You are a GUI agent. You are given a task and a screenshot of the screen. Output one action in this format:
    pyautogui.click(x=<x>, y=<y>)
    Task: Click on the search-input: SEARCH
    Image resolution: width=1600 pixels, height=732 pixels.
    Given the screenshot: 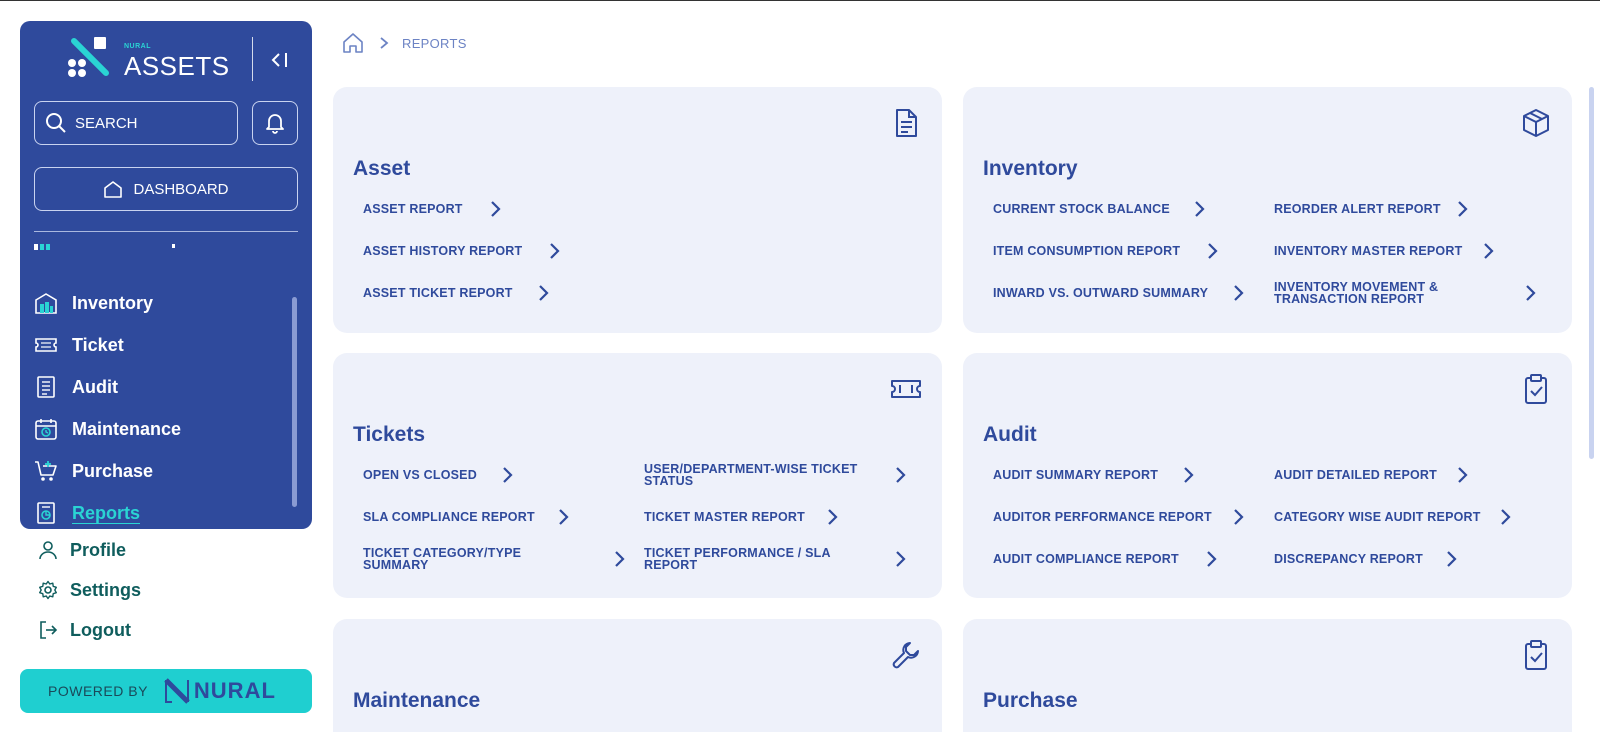 What is the action you would take?
    pyautogui.click(x=136, y=123)
    